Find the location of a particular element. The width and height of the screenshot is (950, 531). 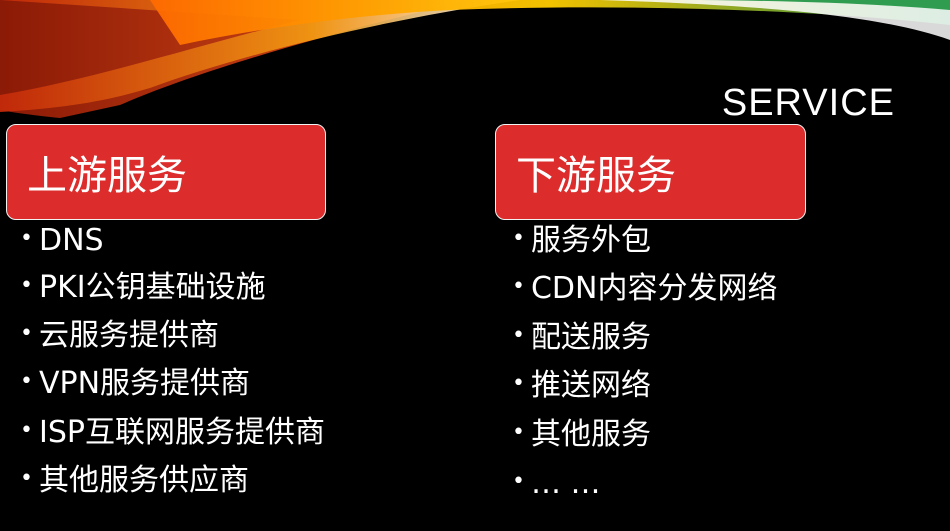

list-item: • 其他服务 is located at coordinates (581, 435).